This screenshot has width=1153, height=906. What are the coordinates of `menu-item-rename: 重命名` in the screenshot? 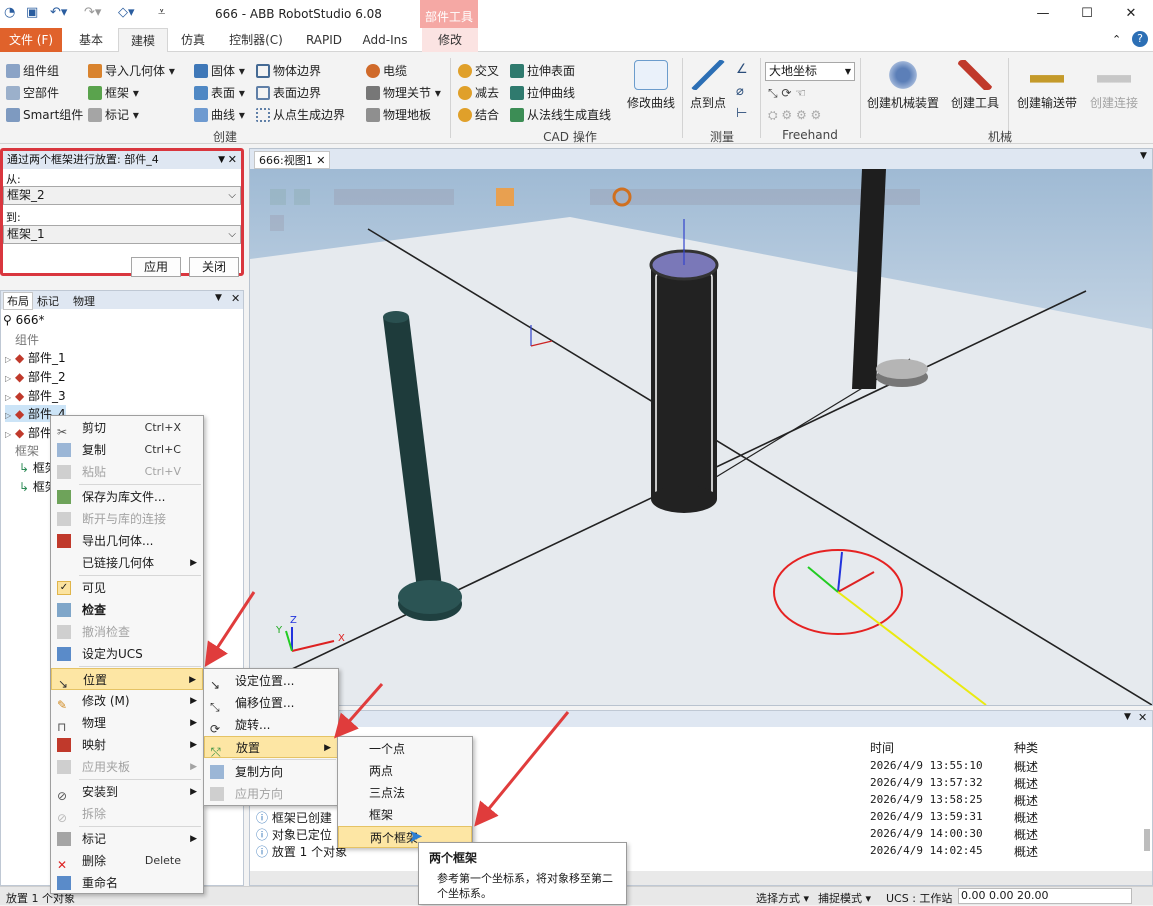 It's located at (127, 883).